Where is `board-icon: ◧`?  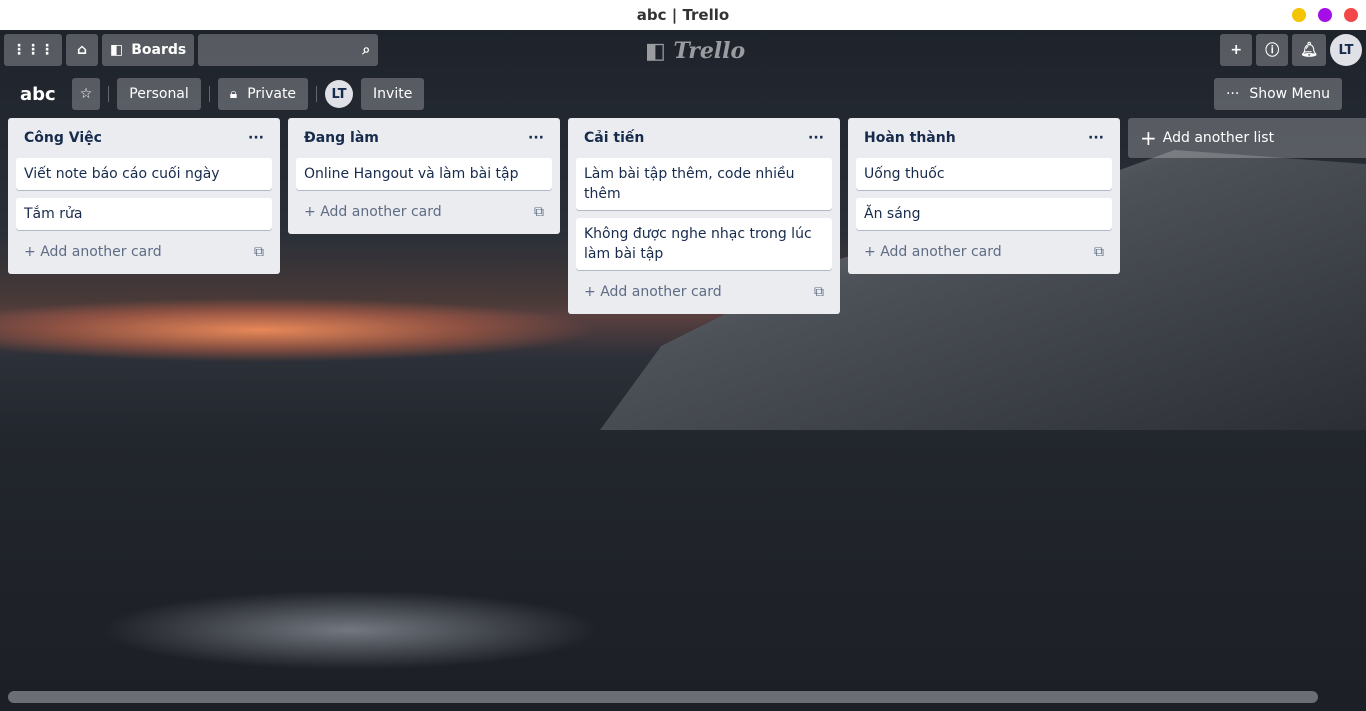
board-icon: ◧ is located at coordinates (117, 50).